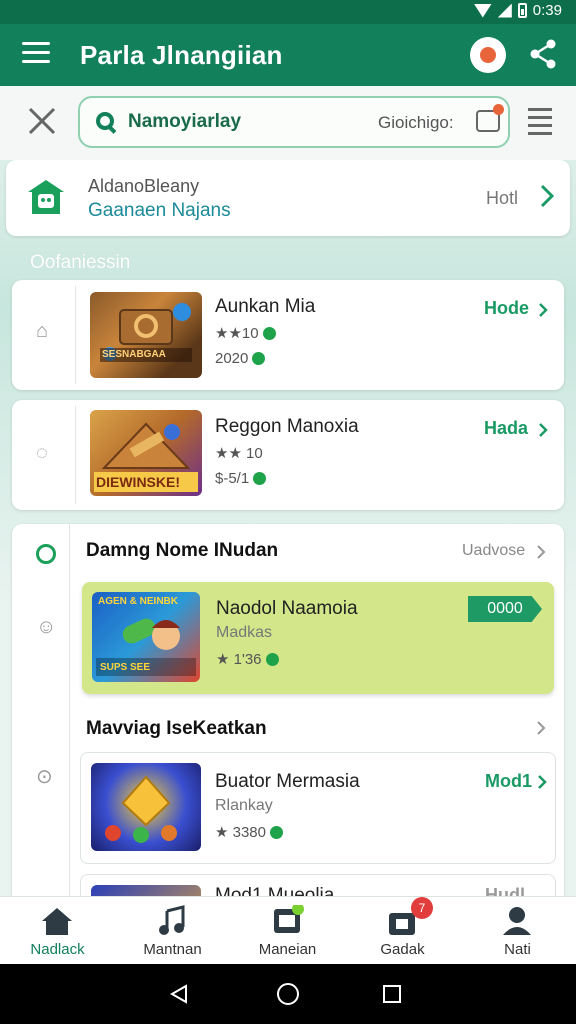  I want to click on home-outline-icon: ⌂, so click(42, 331).